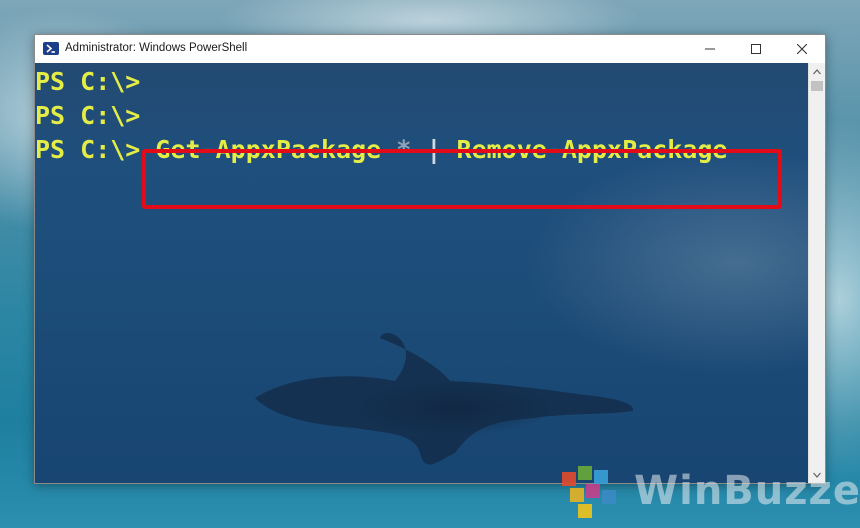 The width and height of the screenshot is (860, 528). I want to click on minimize-icon, so click(710, 49).